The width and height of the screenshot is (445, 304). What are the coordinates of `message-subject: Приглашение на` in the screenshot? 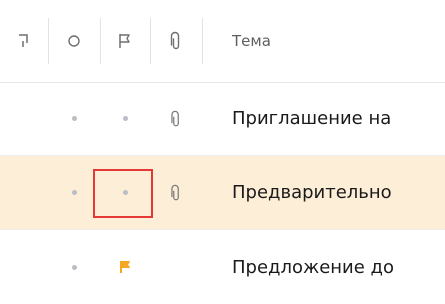 It's located at (312, 118).